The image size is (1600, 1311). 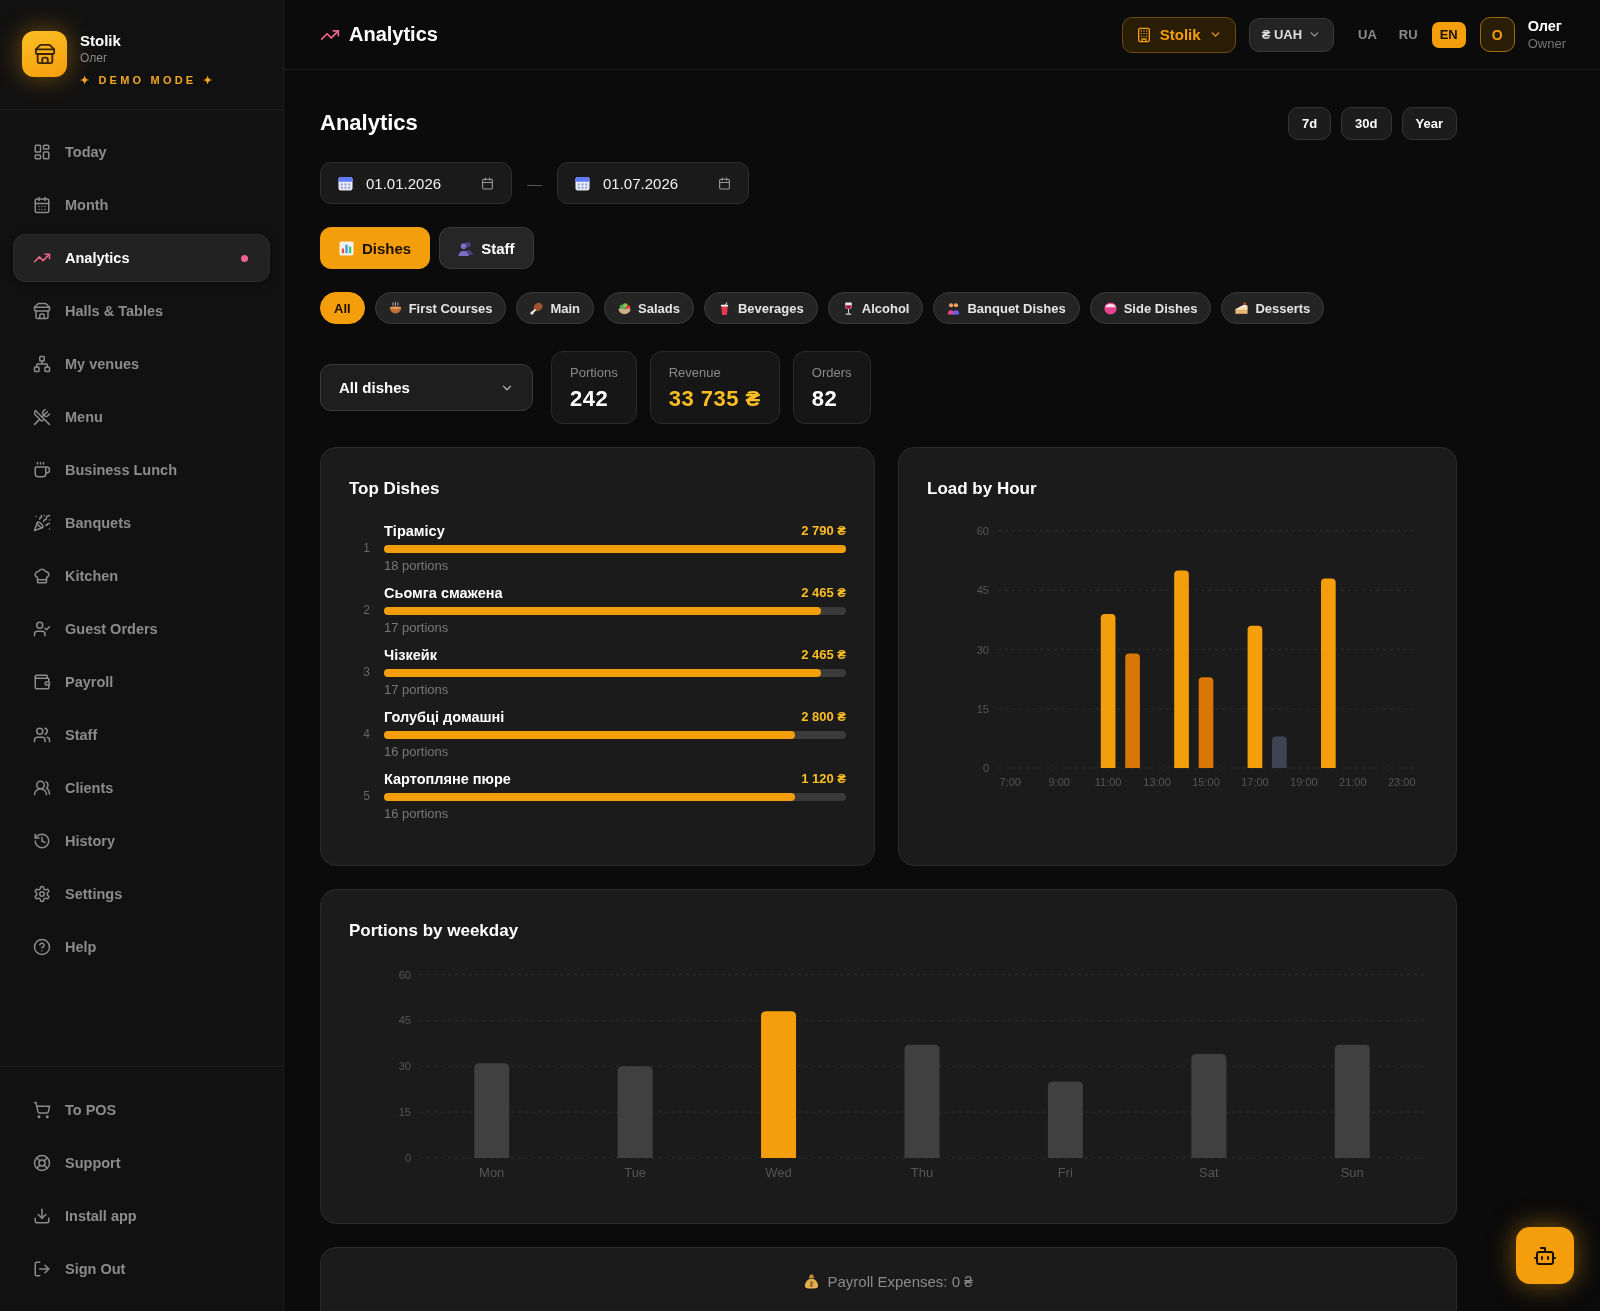 What do you see at coordinates (42, 523) in the screenshot?
I see `party-popper-icon` at bounding box center [42, 523].